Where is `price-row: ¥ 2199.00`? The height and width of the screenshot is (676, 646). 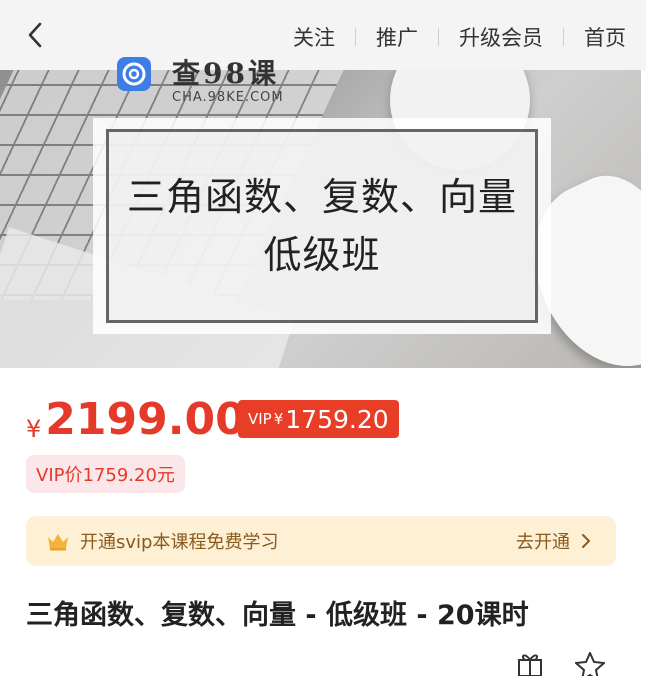 price-row: ¥ 2199.00 is located at coordinates (136, 419).